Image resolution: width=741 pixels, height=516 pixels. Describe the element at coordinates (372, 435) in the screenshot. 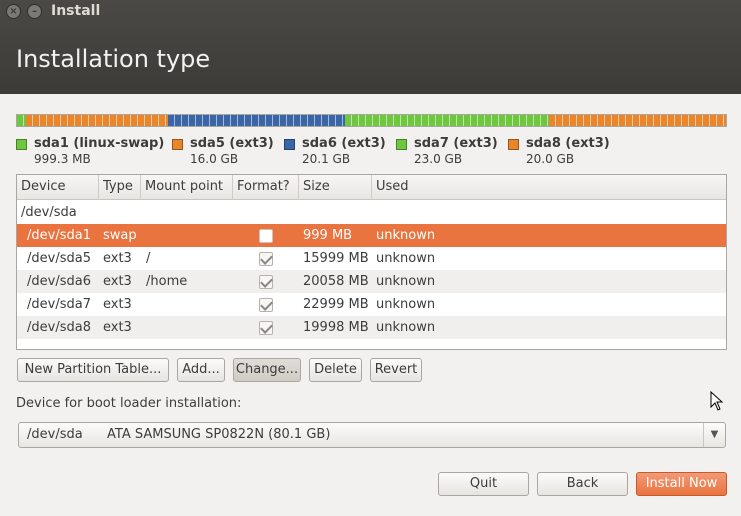

I see `boot-loader-device-select: /dev/sda ATA SAMSUNG SP0822N (80.1 GB) ▼` at that location.